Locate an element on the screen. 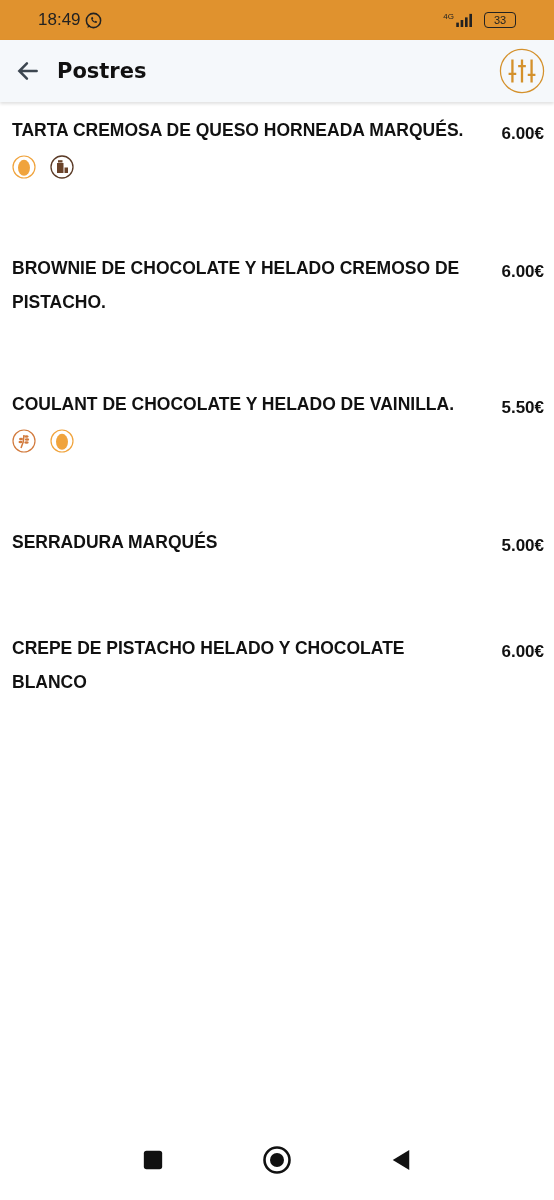 Image resolution: width=554 pixels, height=1200 pixels. status-time: 18:49 is located at coordinates (59, 20).